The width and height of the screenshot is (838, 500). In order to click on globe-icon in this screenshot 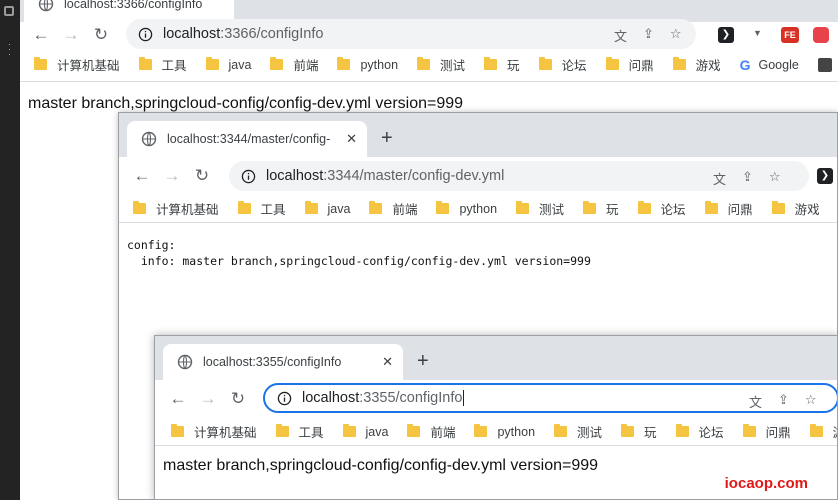, I will do `click(149, 139)`.